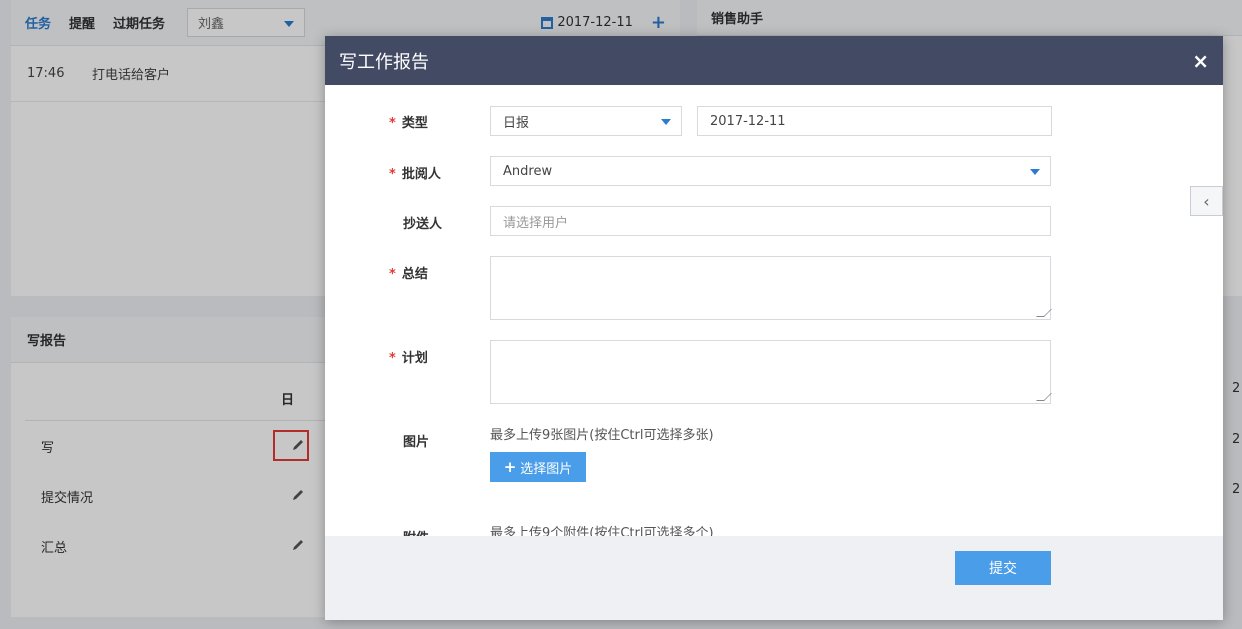 The image size is (1242, 629). What do you see at coordinates (408, 123) in the screenshot?
I see `type-label: * 类型` at bounding box center [408, 123].